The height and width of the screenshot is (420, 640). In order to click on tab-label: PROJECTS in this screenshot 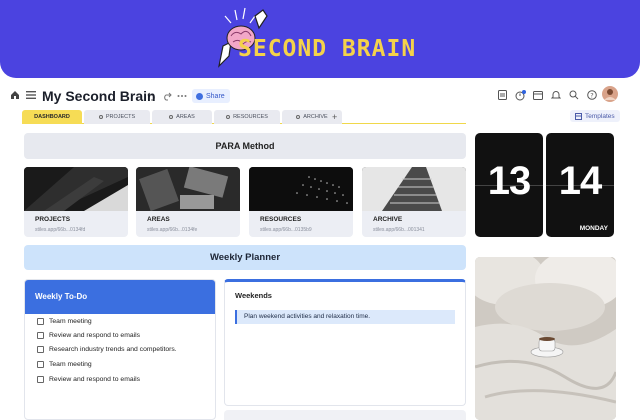, I will do `click(120, 117)`.